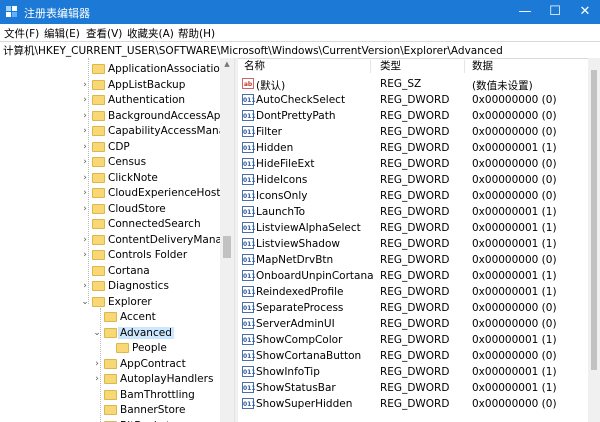  Describe the element at coordinates (269, 132) in the screenshot. I see `value-name: Filter` at that location.